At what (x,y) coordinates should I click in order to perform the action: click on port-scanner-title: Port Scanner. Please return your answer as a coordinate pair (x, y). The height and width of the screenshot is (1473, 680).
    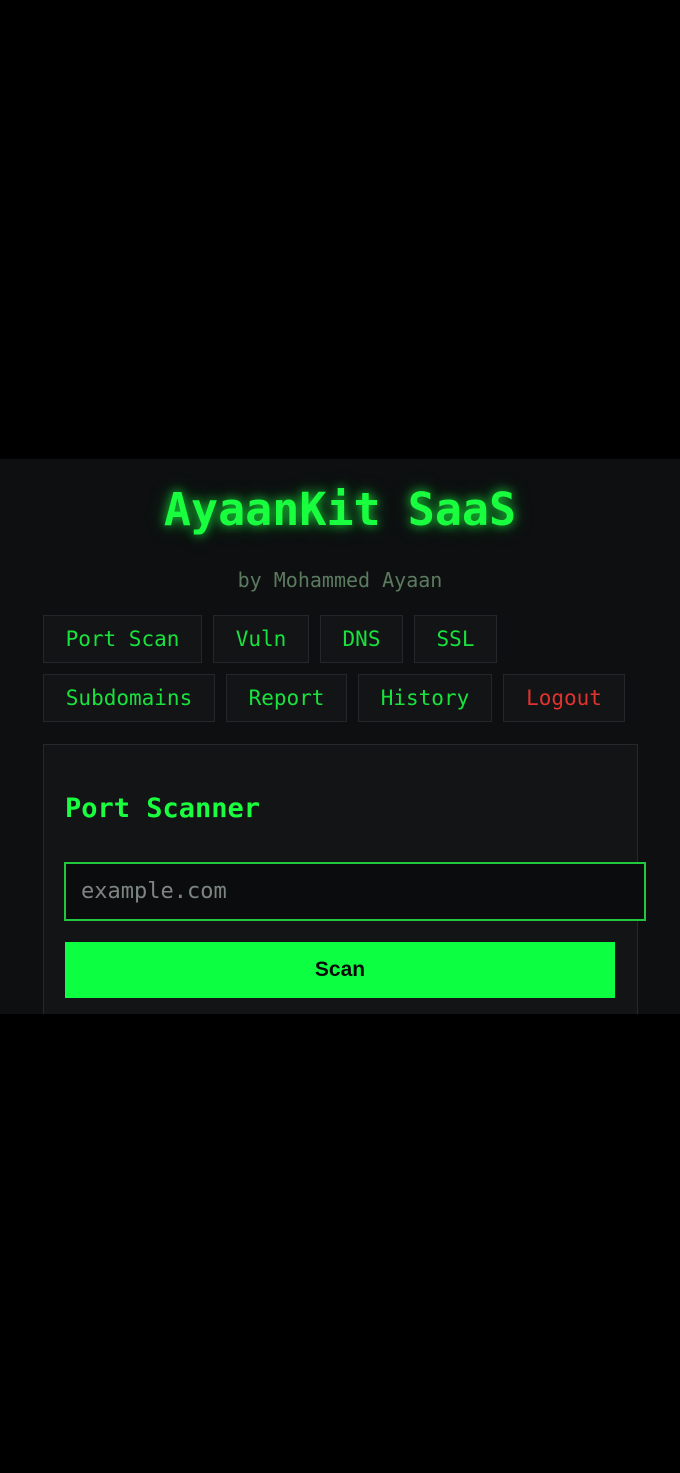
    Looking at the image, I should click on (163, 808).